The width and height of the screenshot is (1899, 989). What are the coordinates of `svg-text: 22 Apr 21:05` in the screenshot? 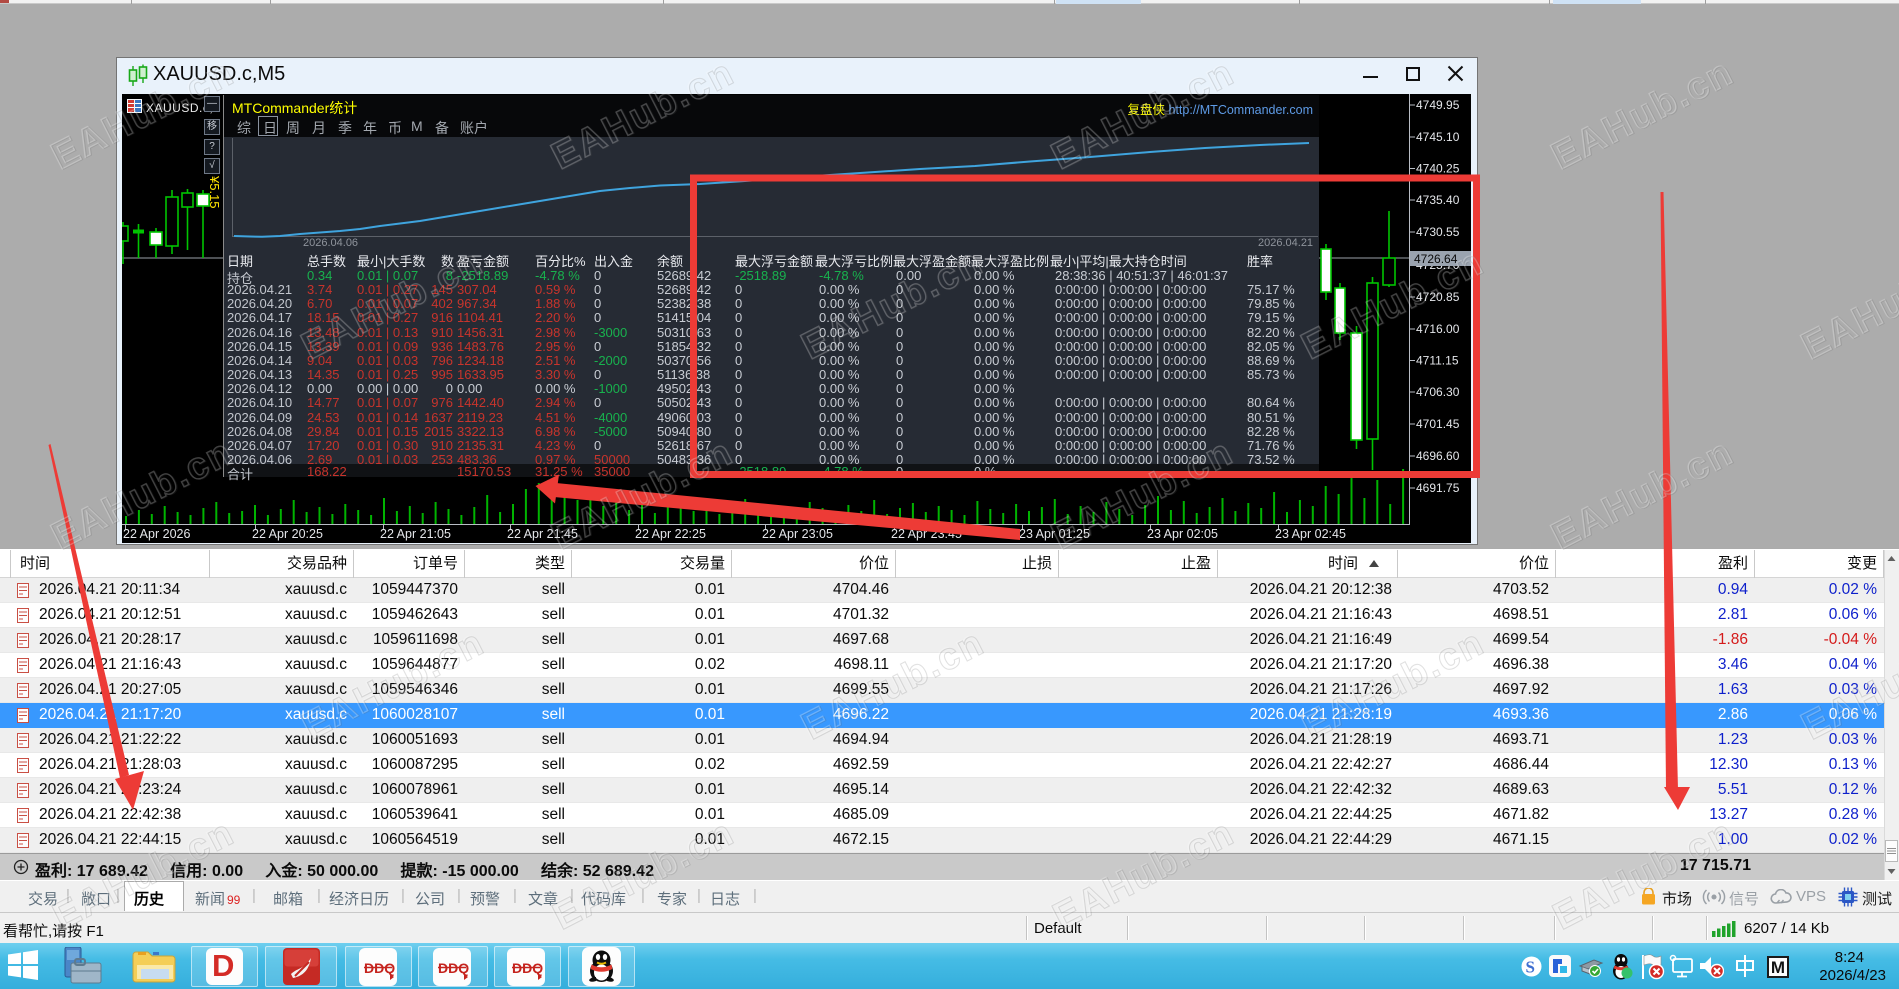 It's located at (415, 534).